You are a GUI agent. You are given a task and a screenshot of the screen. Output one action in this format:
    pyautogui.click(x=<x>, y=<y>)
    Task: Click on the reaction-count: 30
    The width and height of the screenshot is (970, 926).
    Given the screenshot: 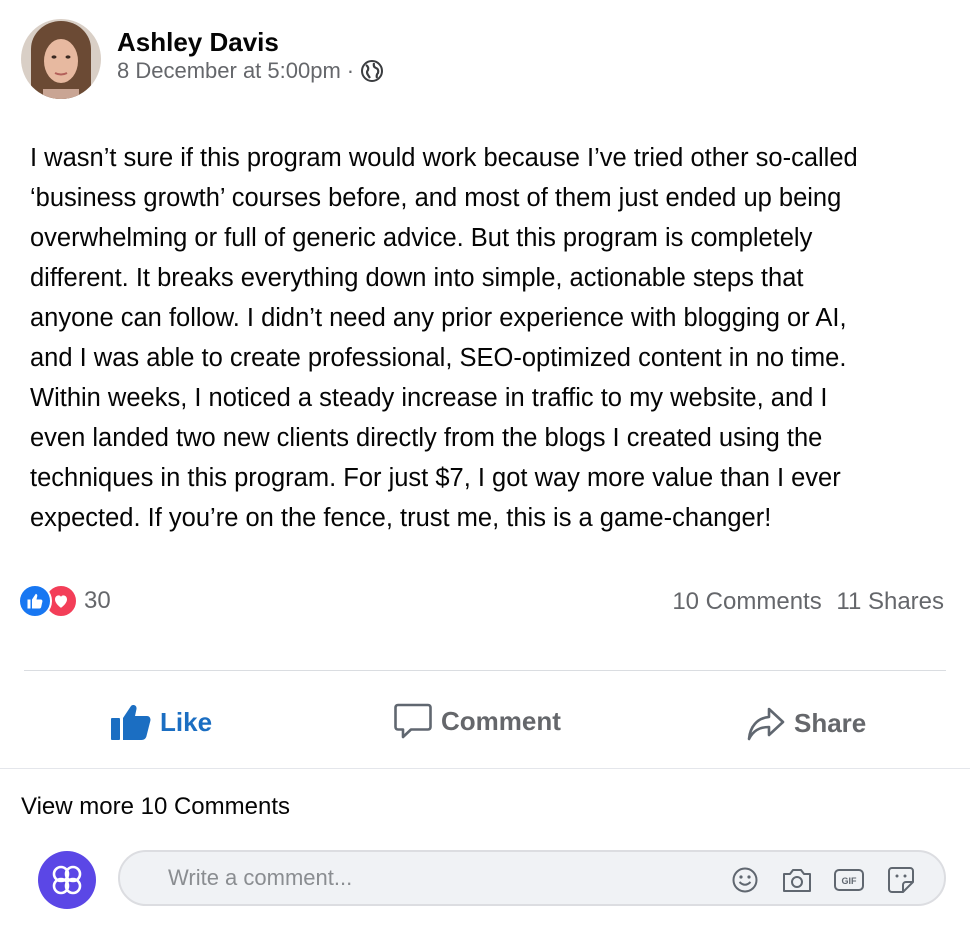 What is the action you would take?
    pyautogui.click(x=97, y=600)
    